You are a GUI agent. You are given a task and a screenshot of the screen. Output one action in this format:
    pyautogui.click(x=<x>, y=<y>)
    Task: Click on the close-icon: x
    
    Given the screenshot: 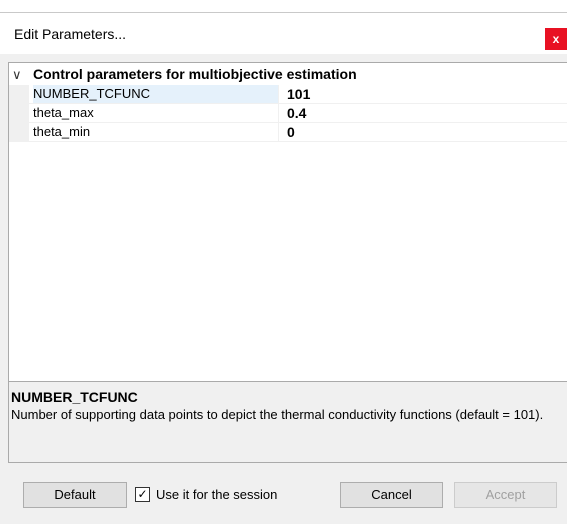 What is the action you would take?
    pyautogui.click(x=556, y=39)
    